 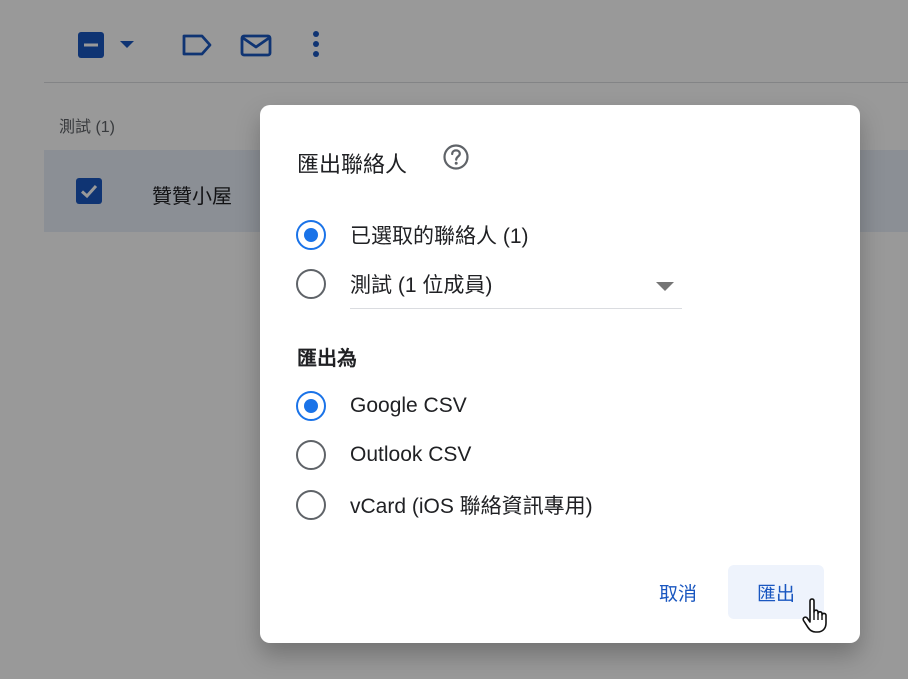 I want to click on format-option-vcard: vCard (iOS 聯絡資訊專用), so click(x=444, y=505).